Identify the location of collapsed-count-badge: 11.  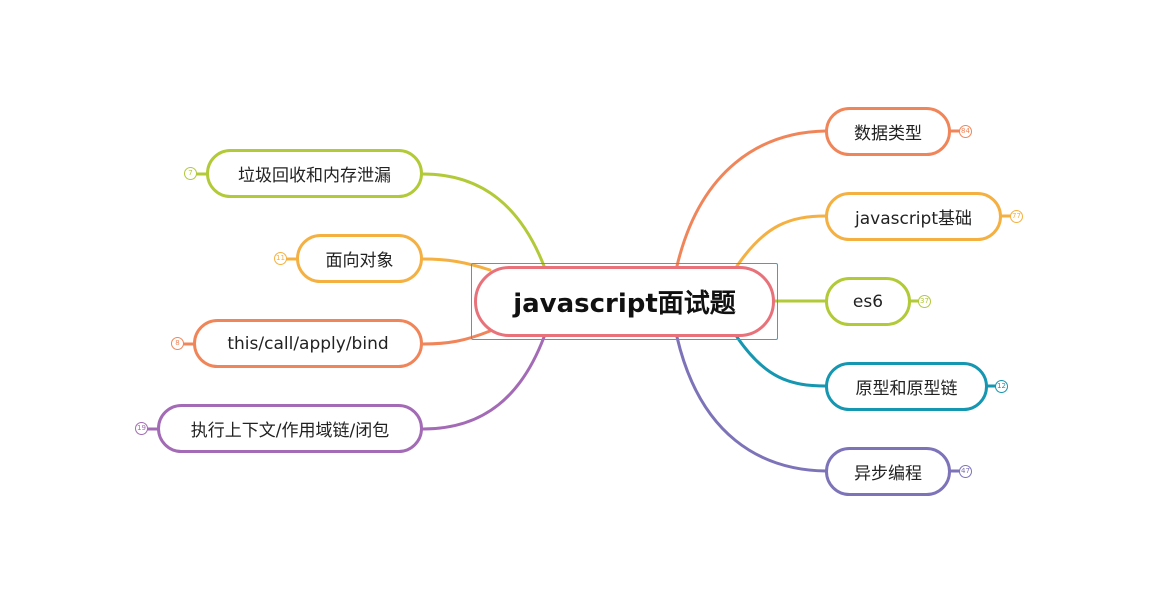
(280, 258).